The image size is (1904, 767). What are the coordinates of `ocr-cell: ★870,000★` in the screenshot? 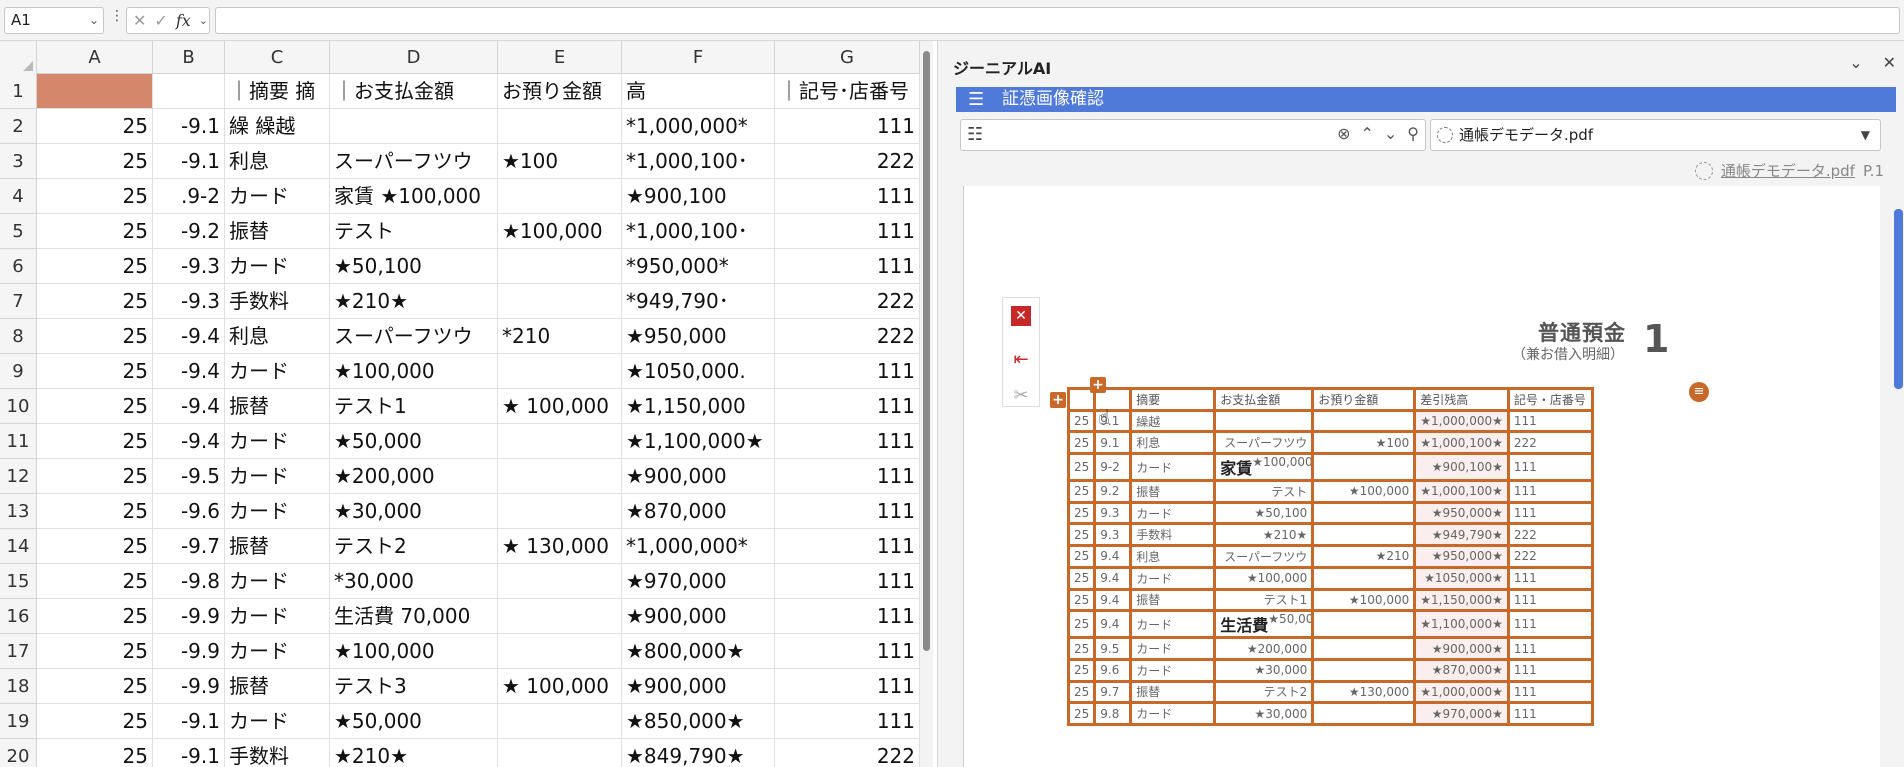 It's located at (1461, 670).